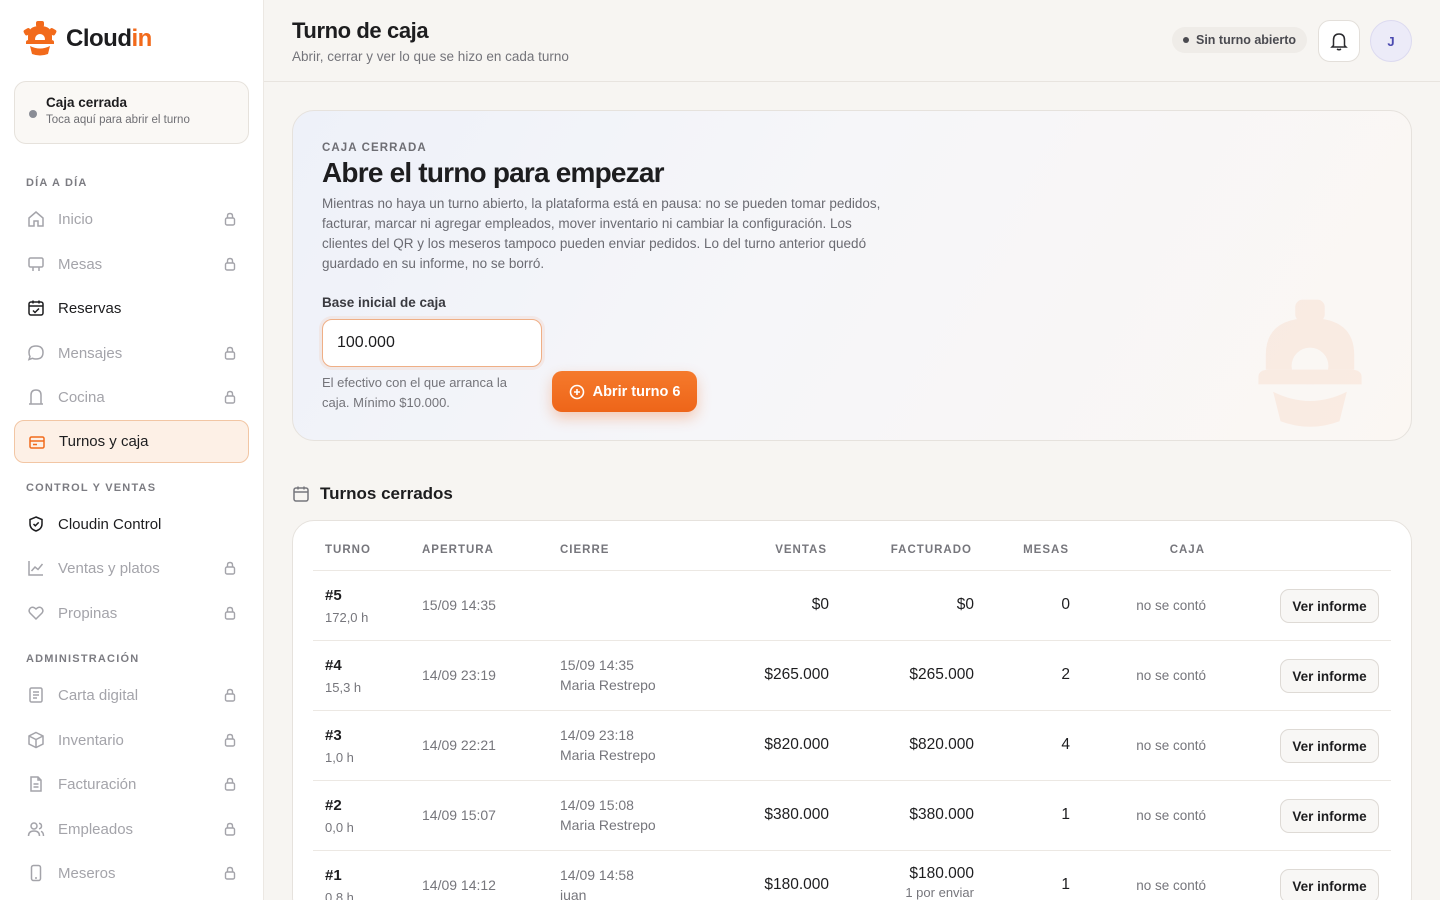 The height and width of the screenshot is (900, 1440). What do you see at coordinates (1065, 744) in the screenshot?
I see `shift-tables: 4` at bounding box center [1065, 744].